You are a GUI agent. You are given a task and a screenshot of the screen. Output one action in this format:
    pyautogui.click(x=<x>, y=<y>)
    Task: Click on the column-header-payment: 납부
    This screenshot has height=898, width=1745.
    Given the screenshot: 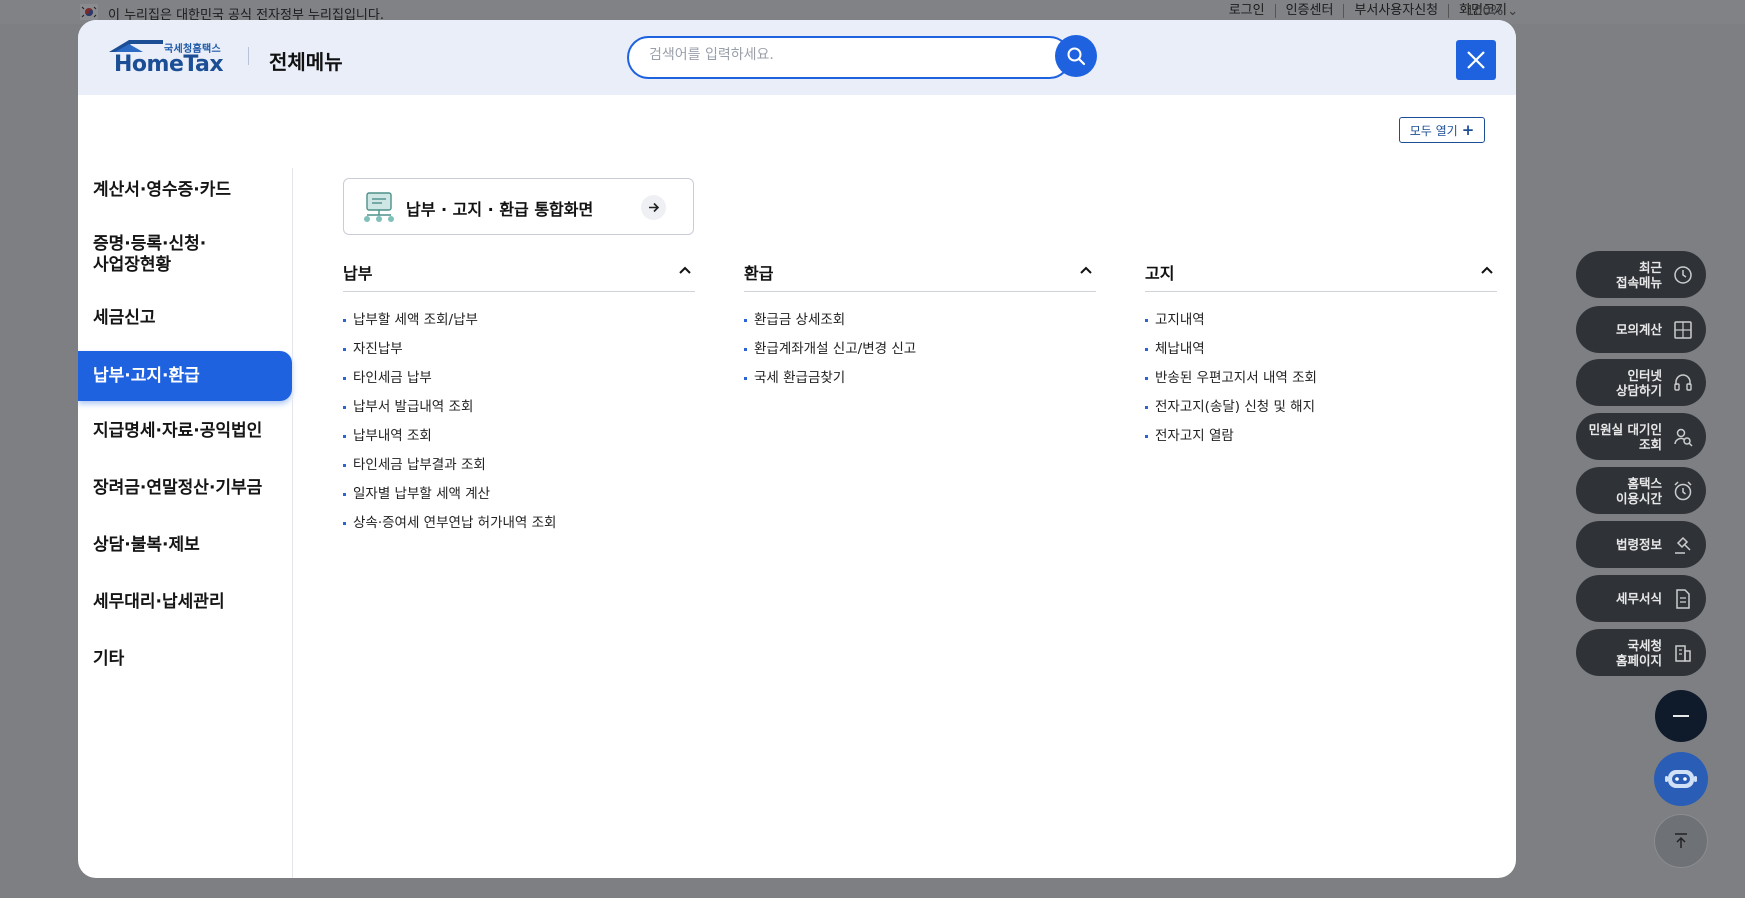 What is the action you would take?
    pyautogui.click(x=519, y=275)
    